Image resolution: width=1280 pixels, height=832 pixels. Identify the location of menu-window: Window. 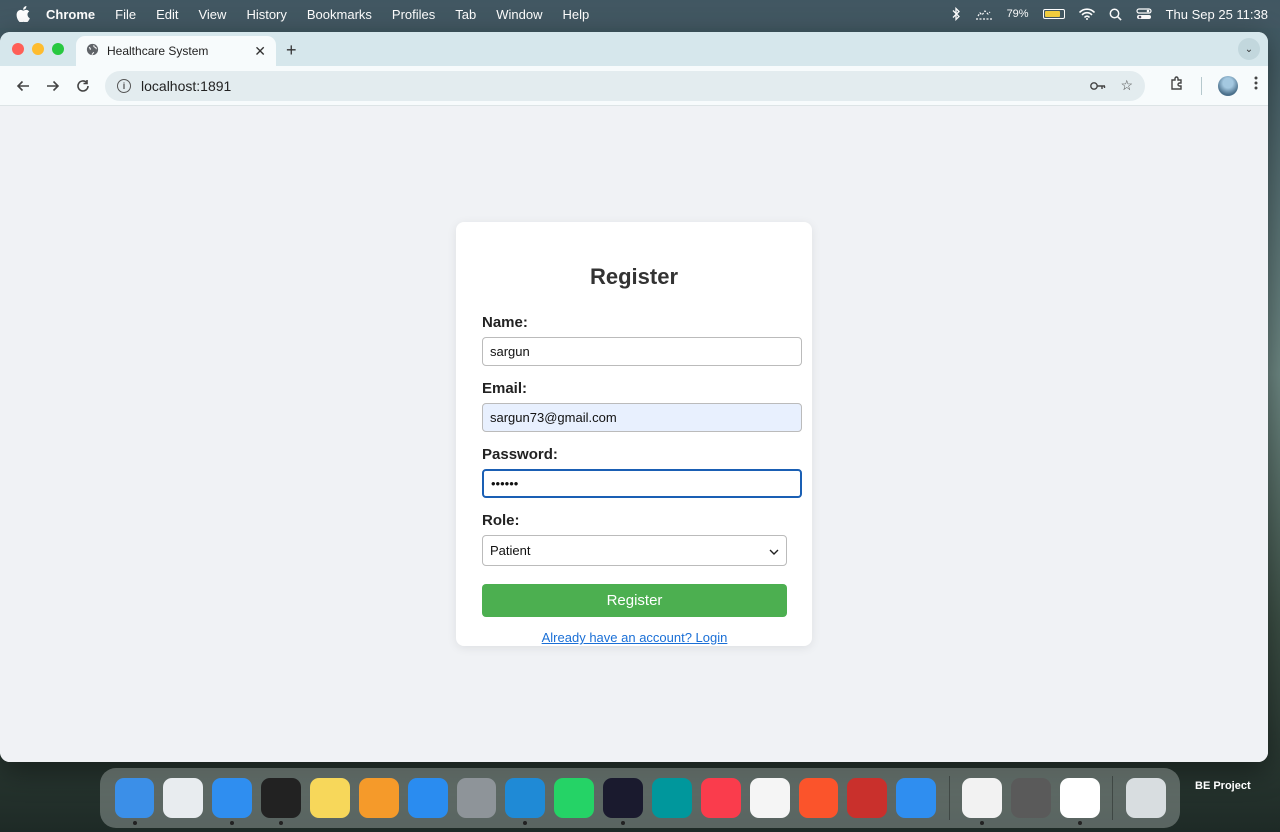
(519, 14).